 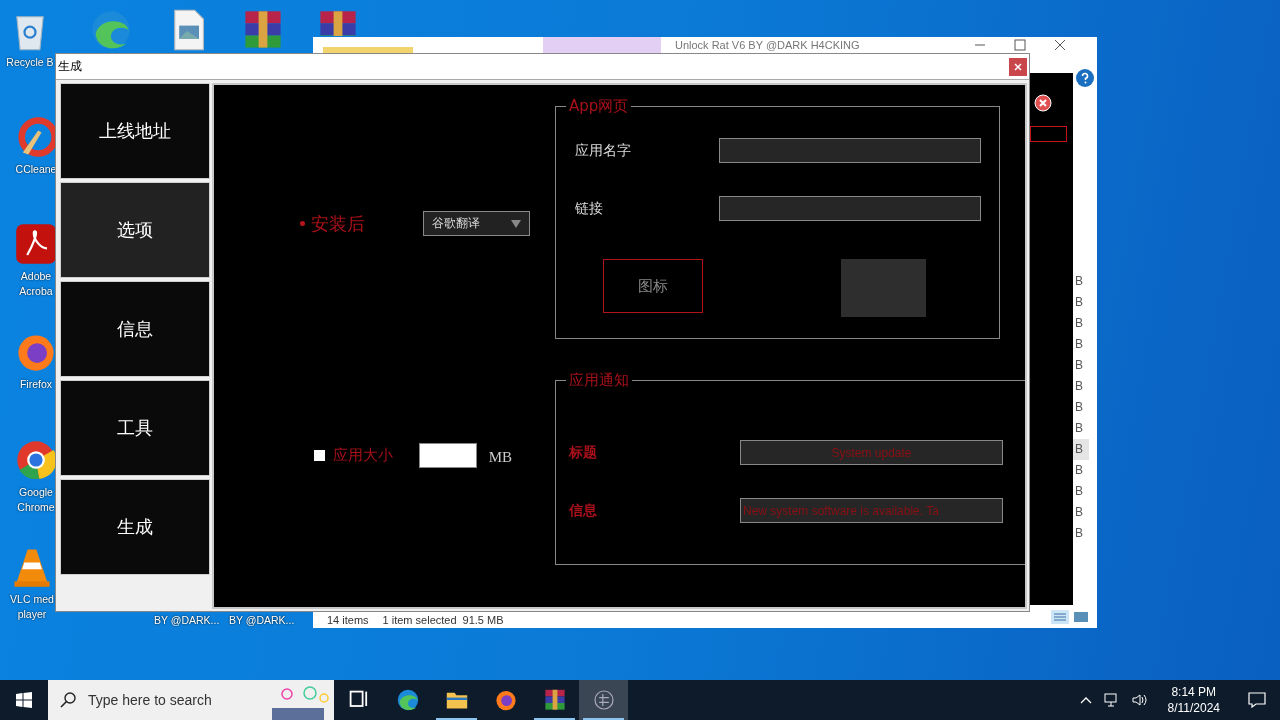 I want to click on table-cell: B, so click(x=1081, y=449).